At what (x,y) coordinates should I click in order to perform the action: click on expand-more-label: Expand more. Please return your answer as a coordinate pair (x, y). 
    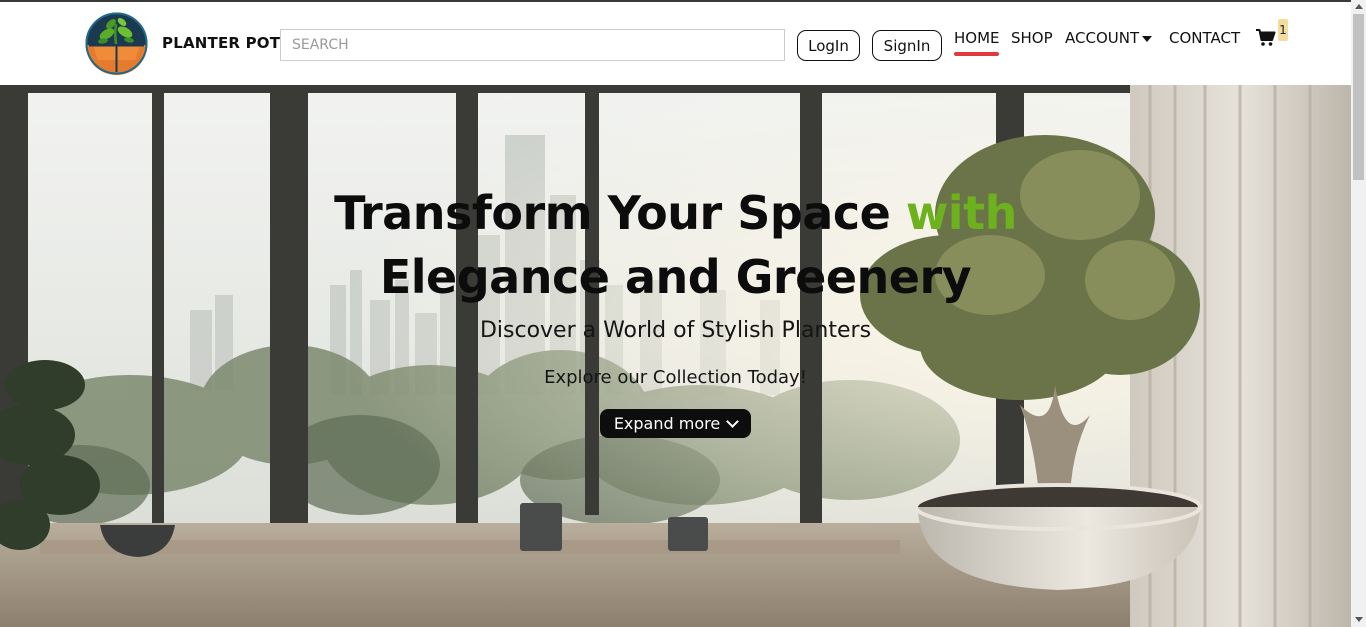
    Looking at the image, I should click on (667, 423).